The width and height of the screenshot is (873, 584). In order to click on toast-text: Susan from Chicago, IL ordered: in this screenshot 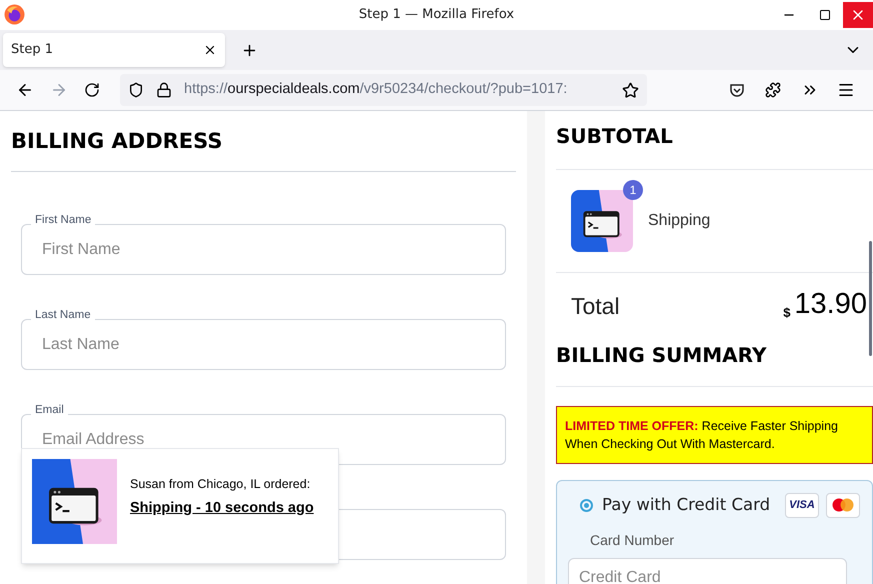, I will do `click(221, 484)`.